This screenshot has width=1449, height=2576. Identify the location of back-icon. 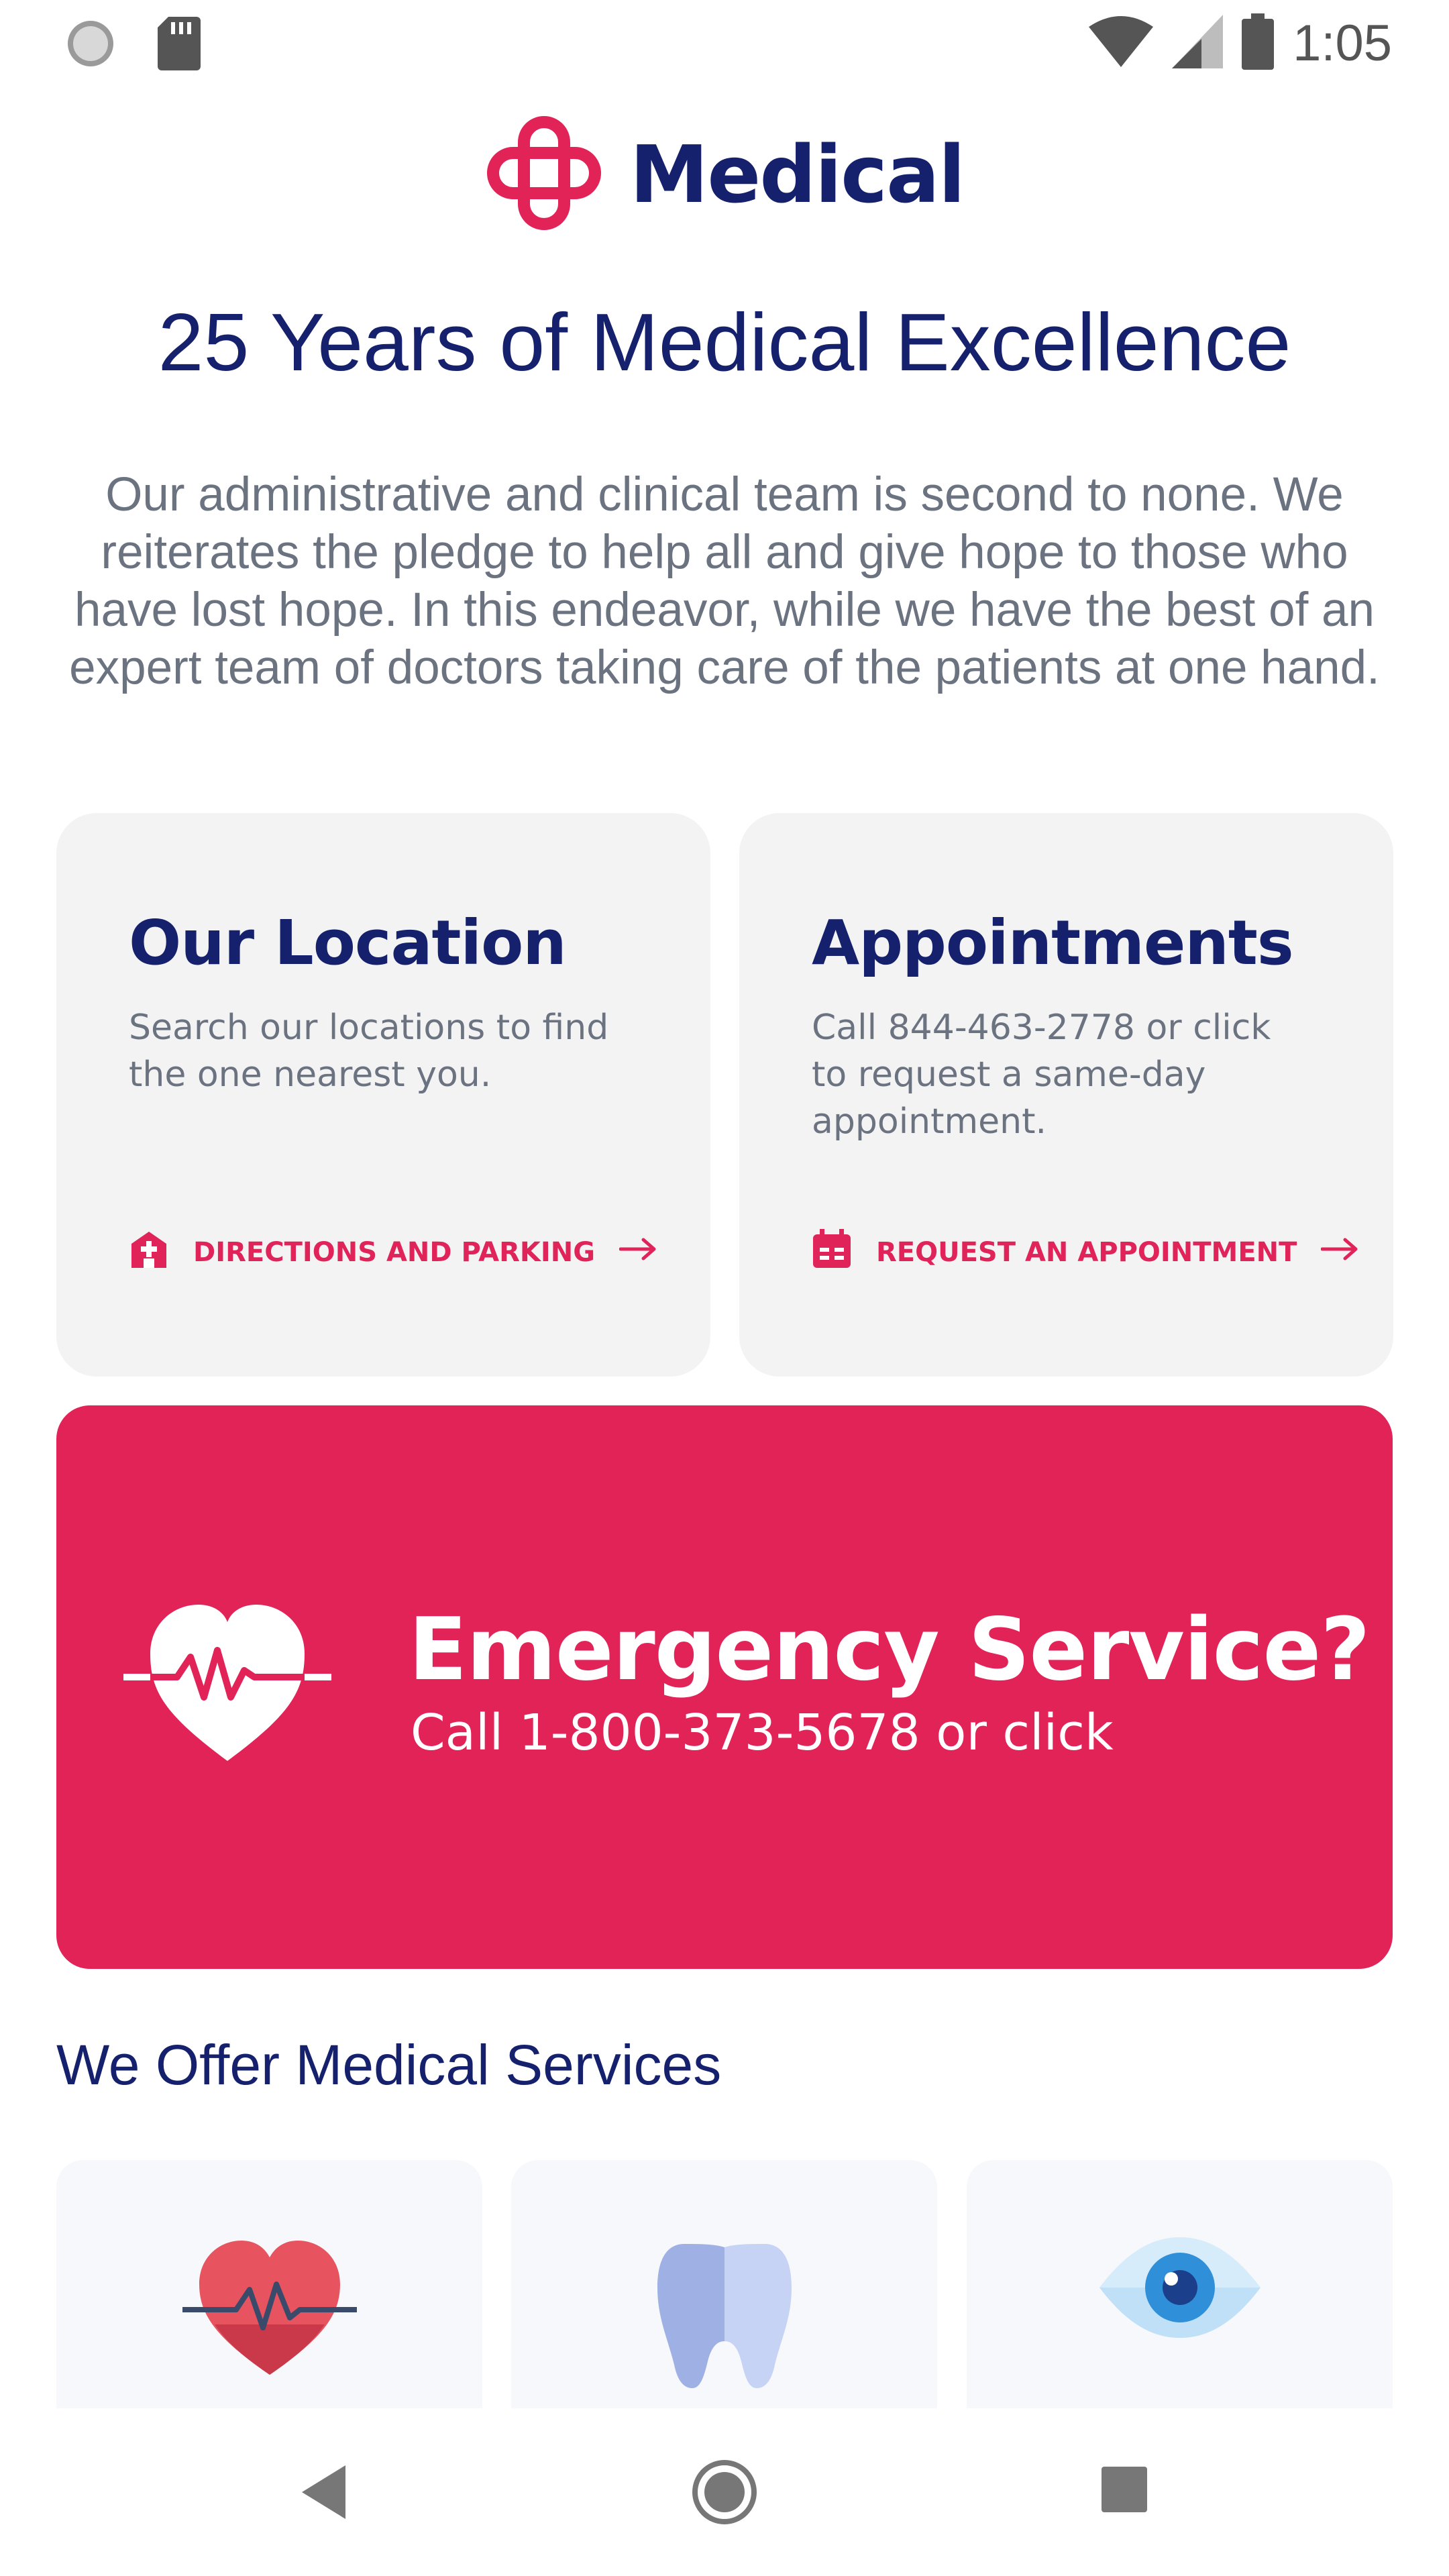
(325, 2493).